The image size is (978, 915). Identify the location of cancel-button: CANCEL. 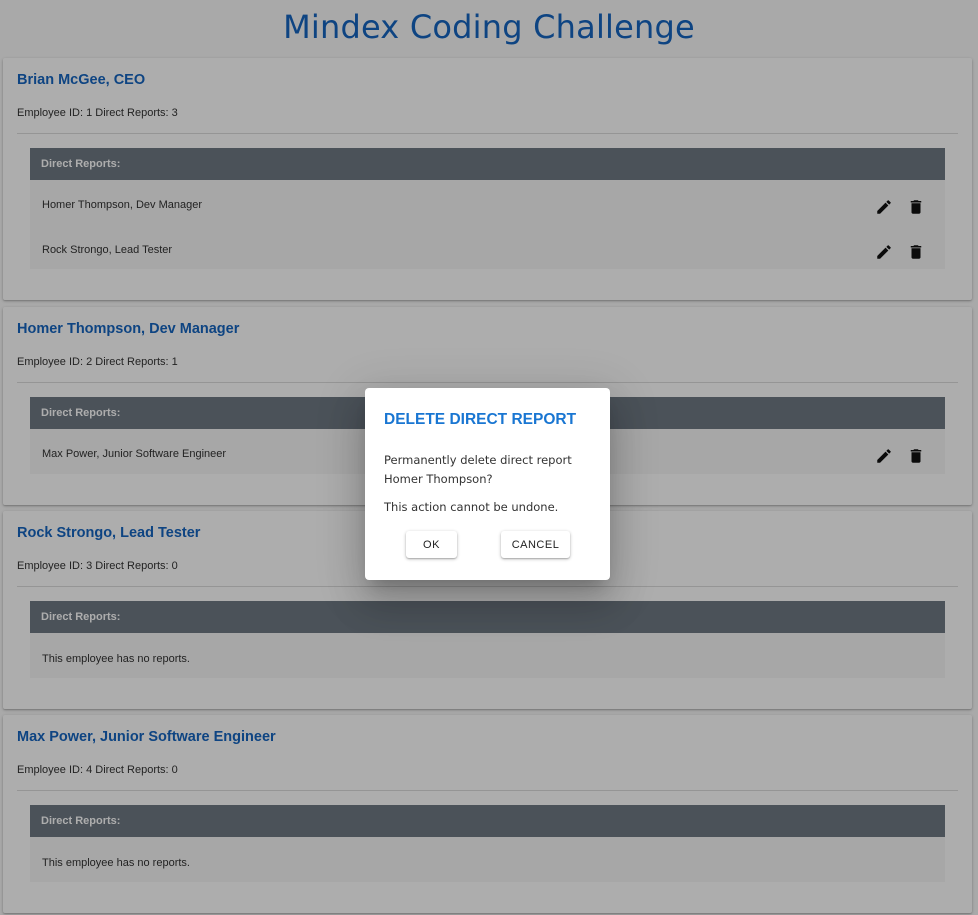
(535, 544).